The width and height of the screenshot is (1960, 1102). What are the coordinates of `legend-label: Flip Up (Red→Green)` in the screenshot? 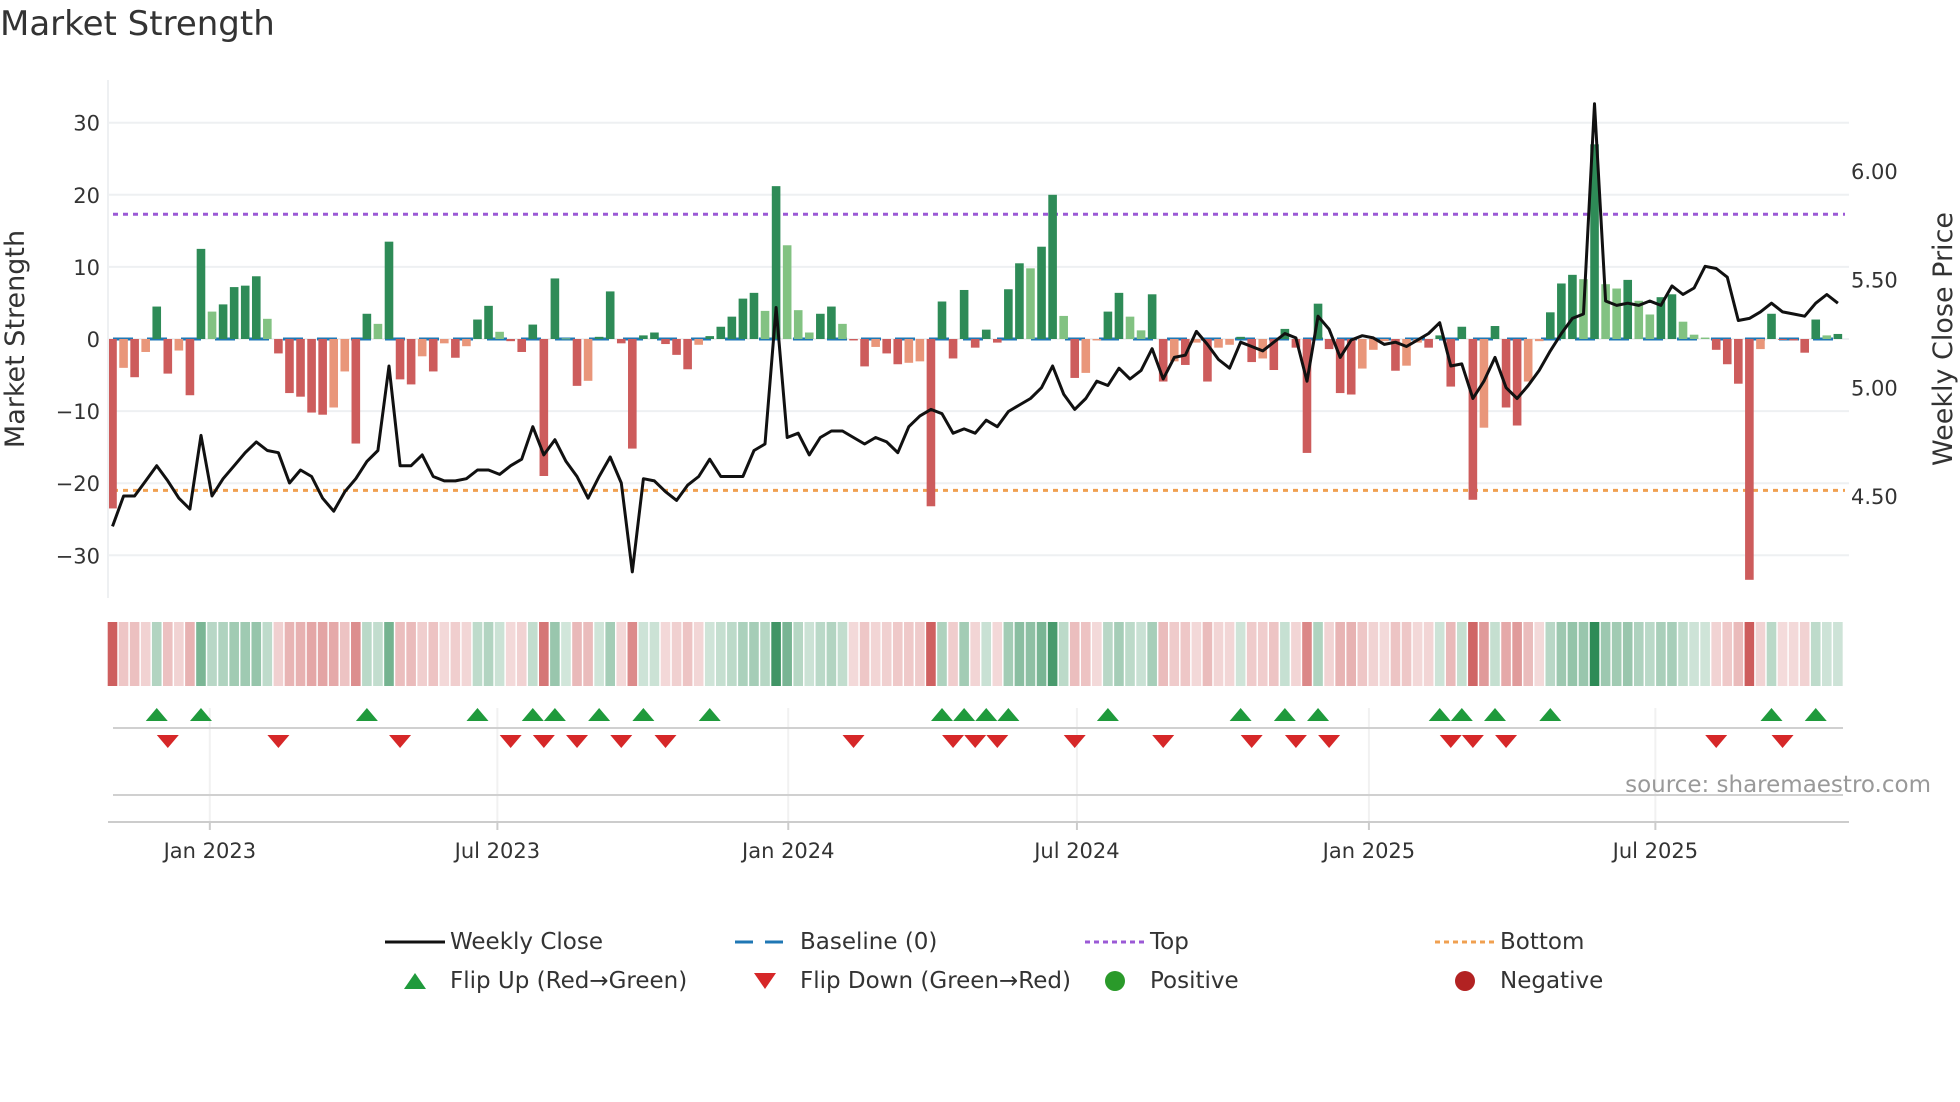 It's located at (569, 980).